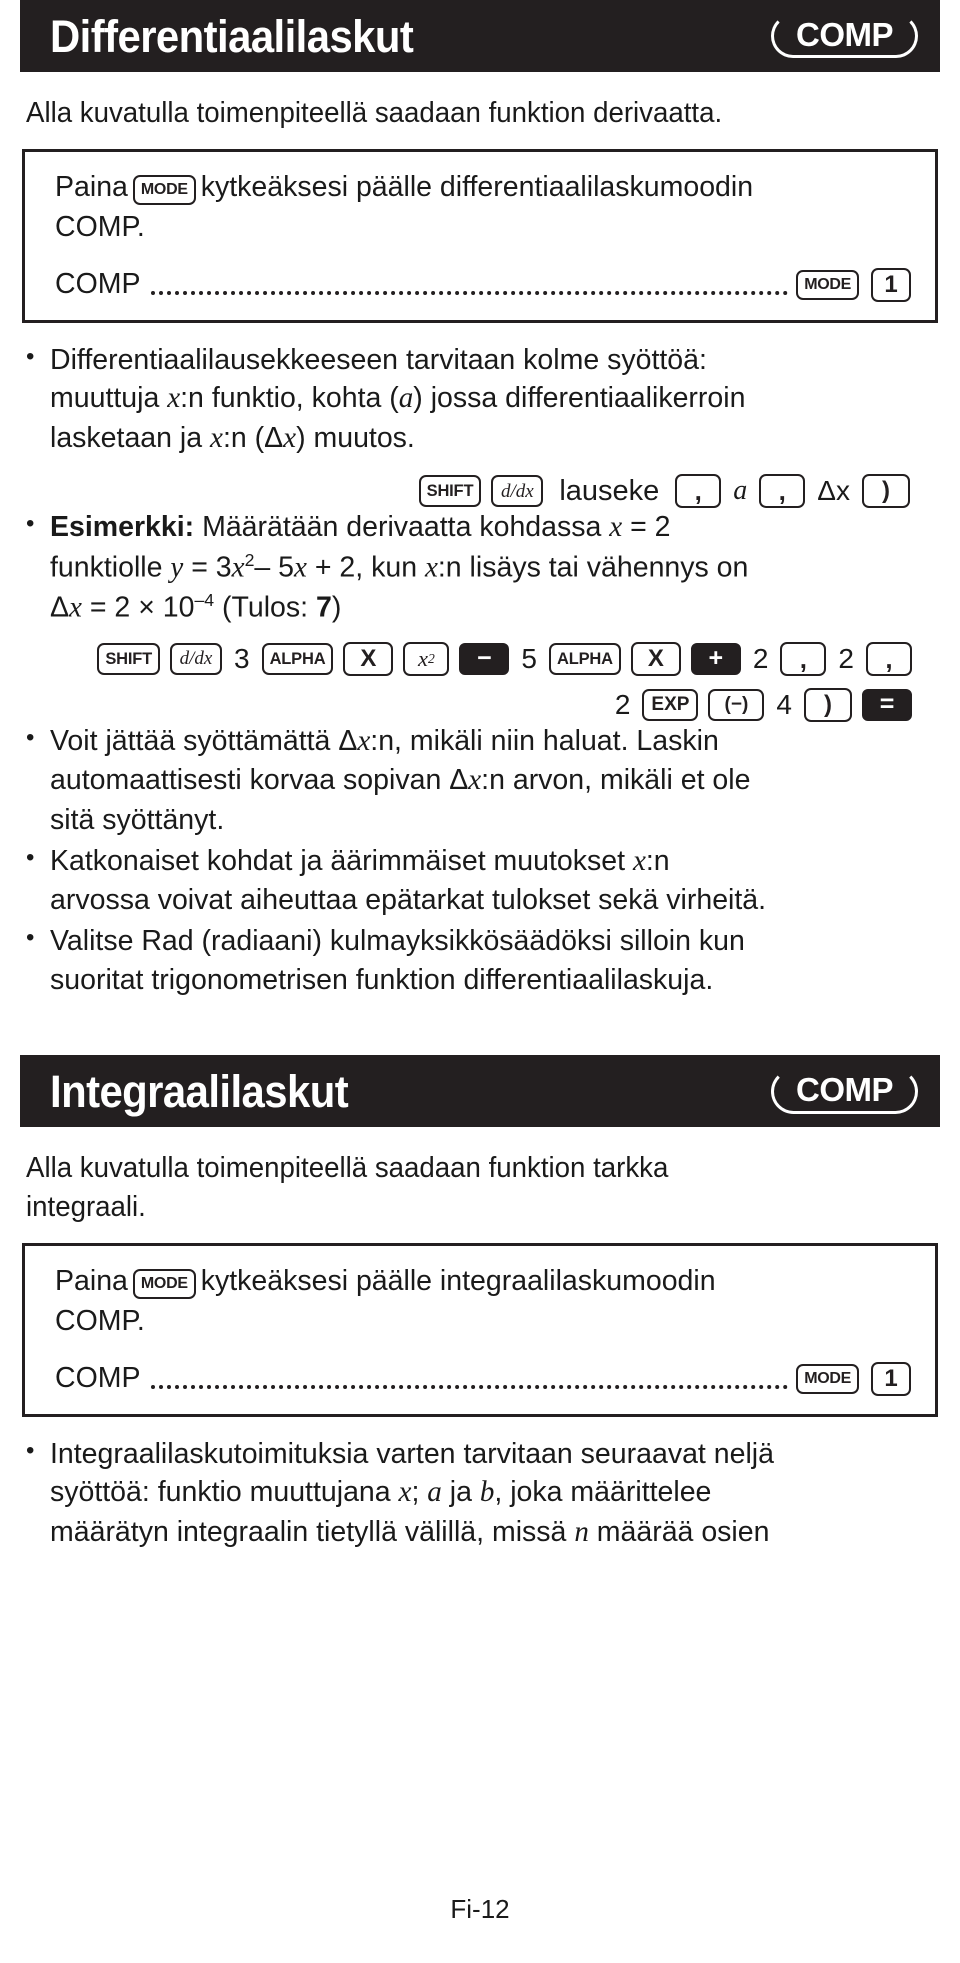 The image size is (960, 1963). Describe the element at coordinates (887, 704) in the screenshot. I see `equals-key-icon: =` at that location.